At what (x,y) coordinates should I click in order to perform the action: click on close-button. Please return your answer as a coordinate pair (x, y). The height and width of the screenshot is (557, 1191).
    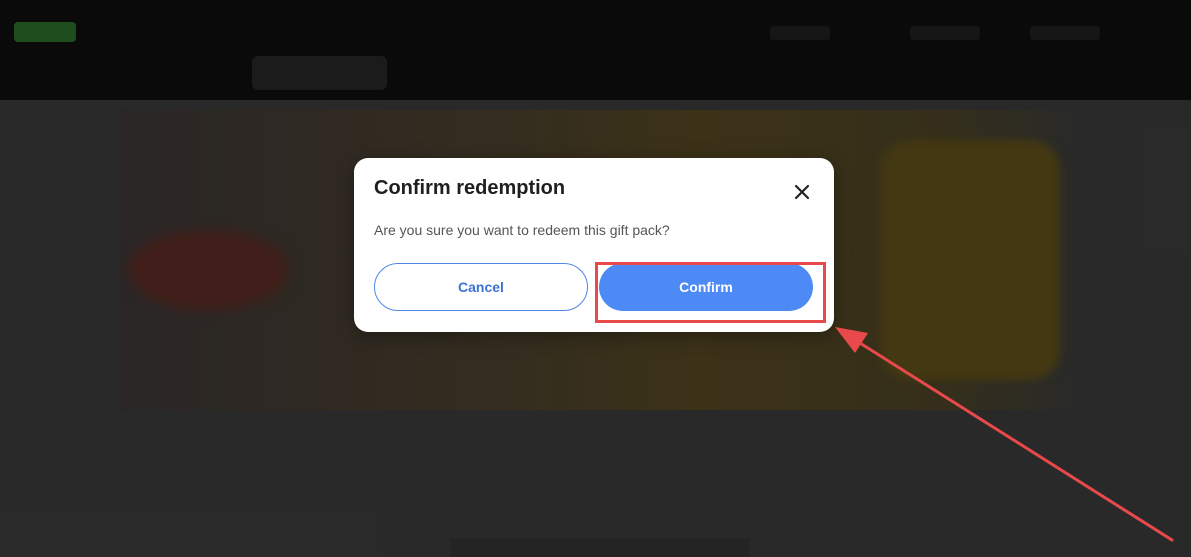
    Looking at the image, I should click on (802, 192).